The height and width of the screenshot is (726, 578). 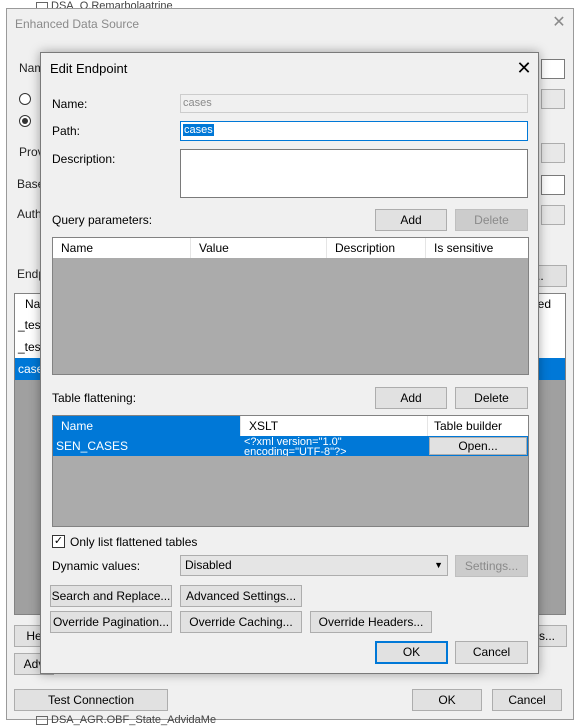 I want to click on tf-add-label: Add, so click(x=411, y=398).